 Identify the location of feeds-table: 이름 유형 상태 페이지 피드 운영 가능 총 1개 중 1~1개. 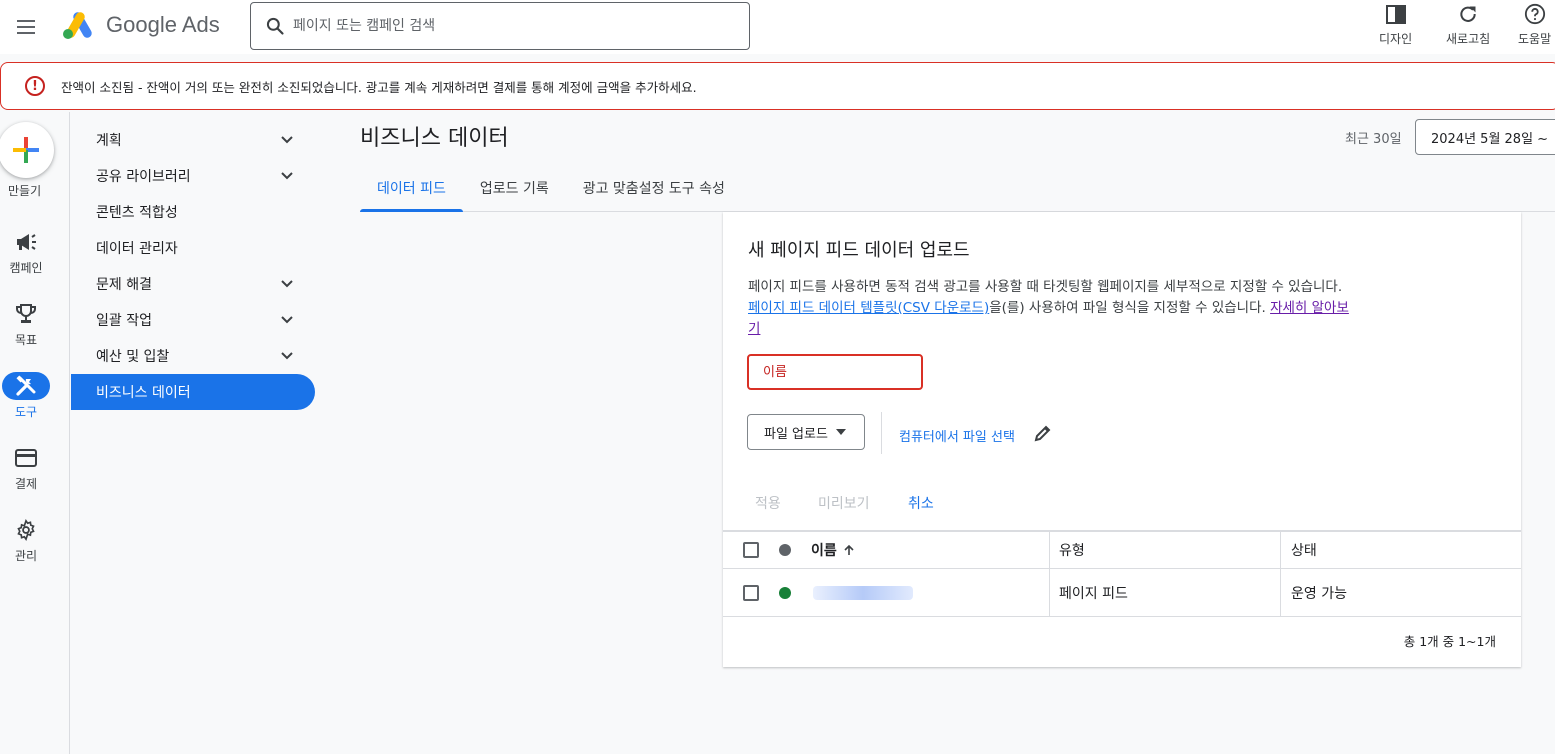
(1122, 597).